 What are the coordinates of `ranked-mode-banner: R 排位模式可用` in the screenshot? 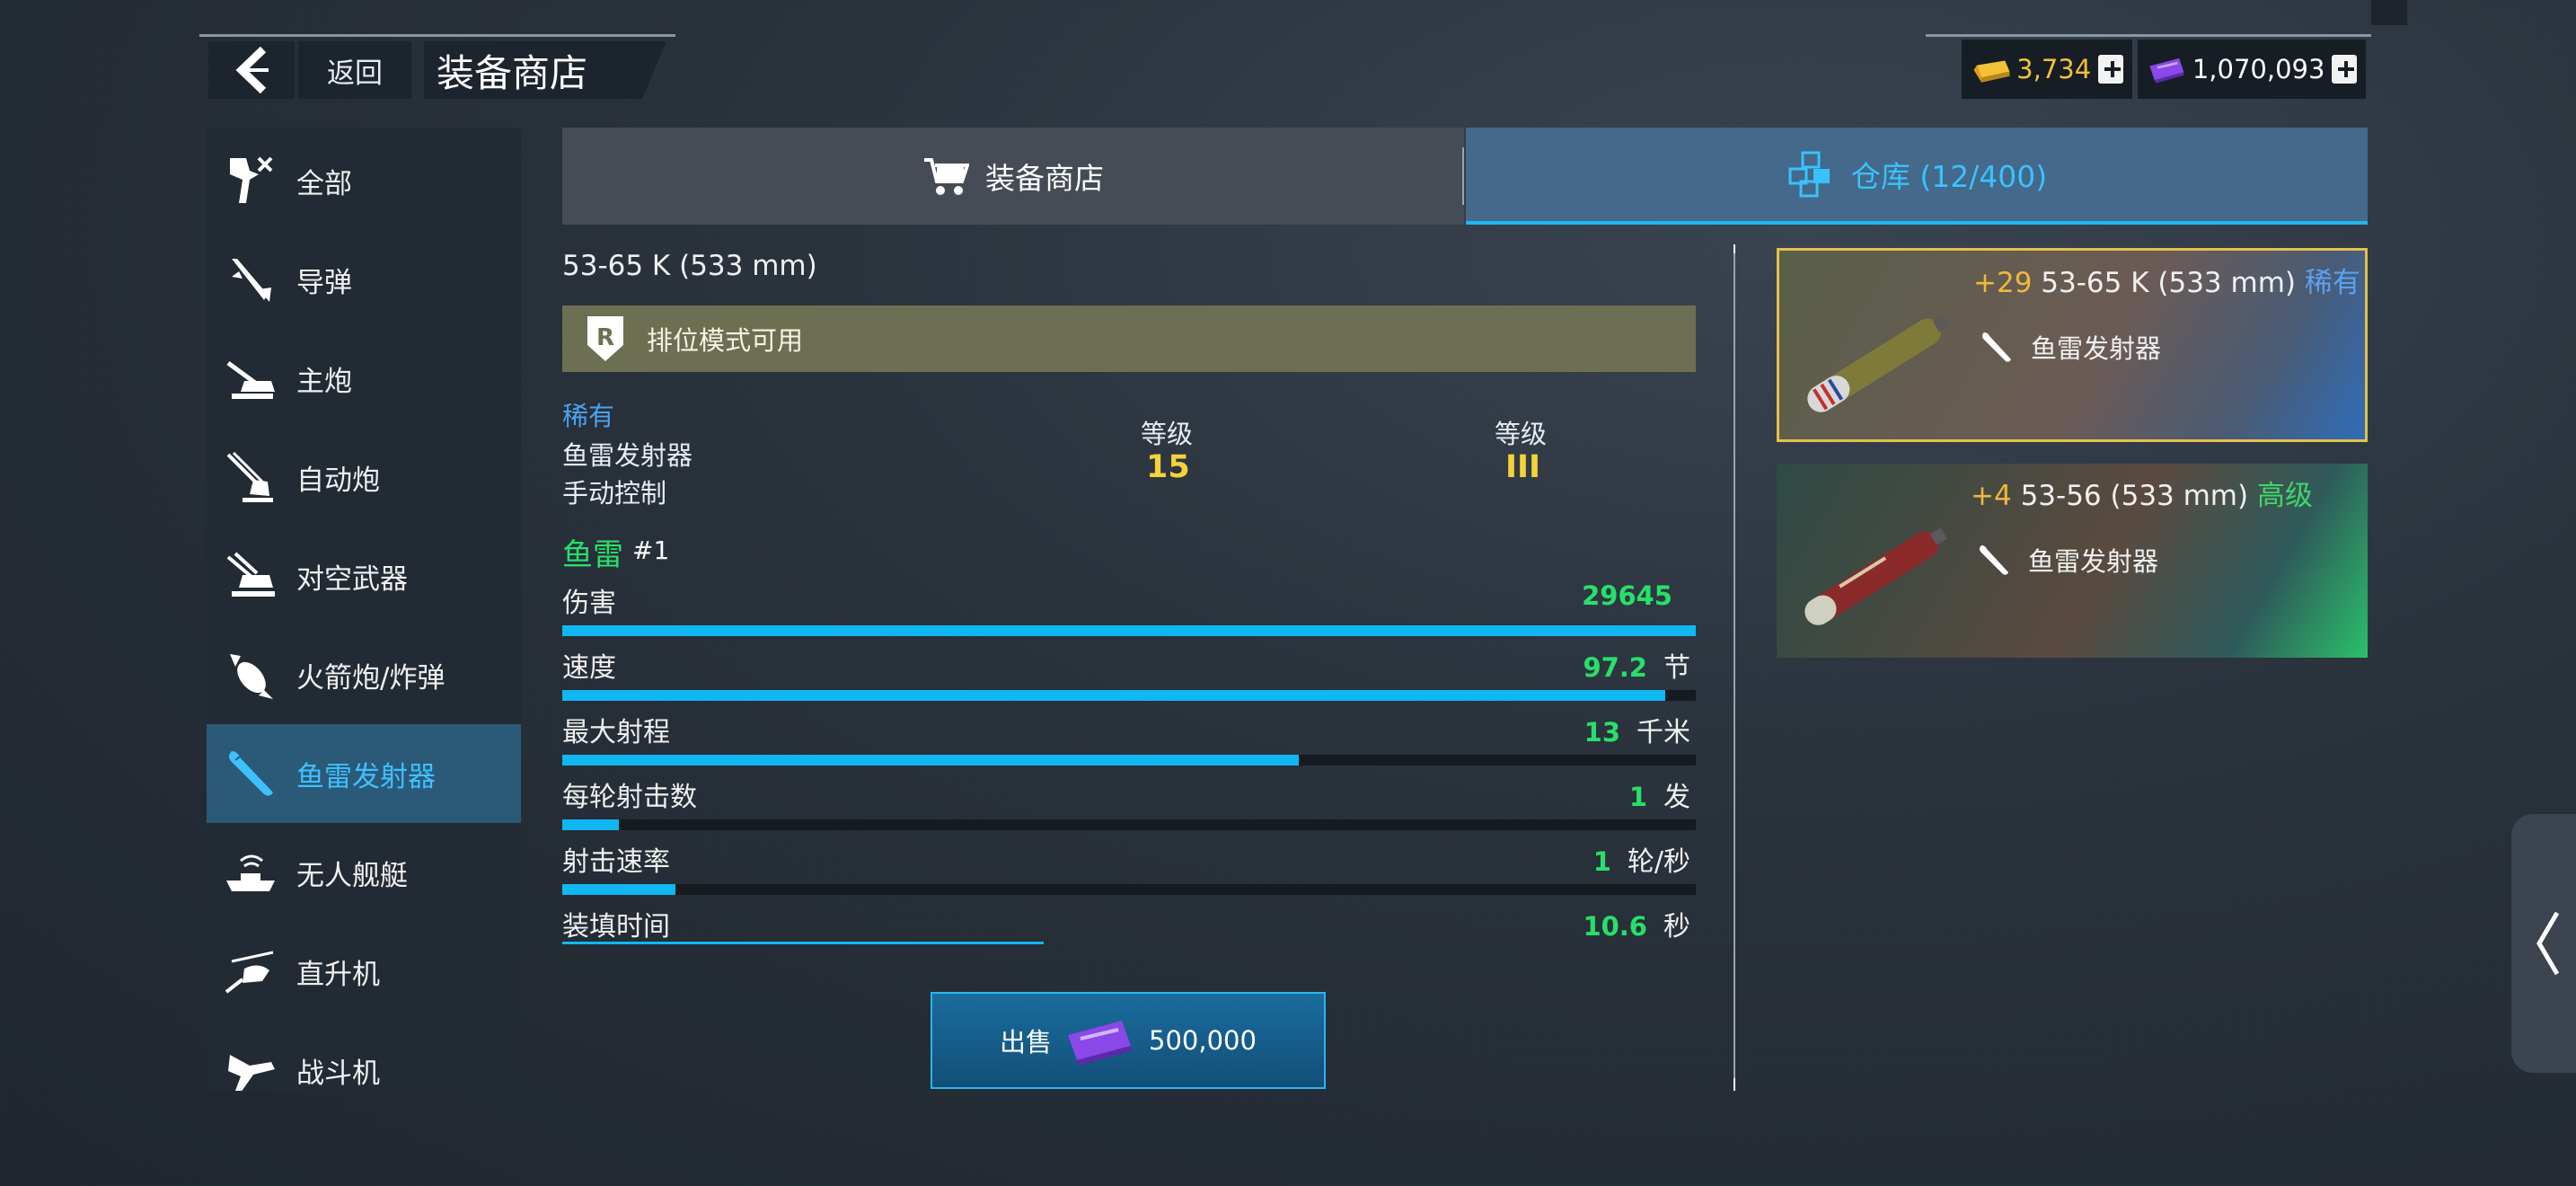 It's located at (1129, 338).